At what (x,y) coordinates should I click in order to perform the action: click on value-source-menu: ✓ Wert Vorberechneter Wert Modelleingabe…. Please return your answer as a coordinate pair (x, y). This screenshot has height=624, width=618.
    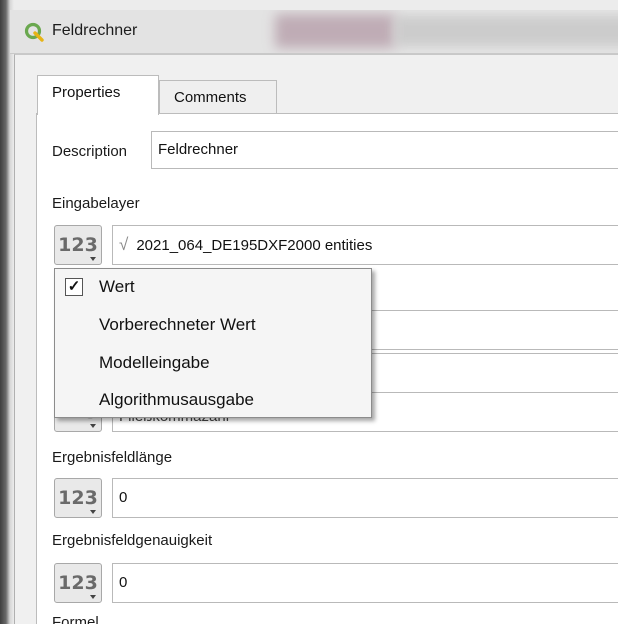
    Looking at the image, I should click on (213, 343).